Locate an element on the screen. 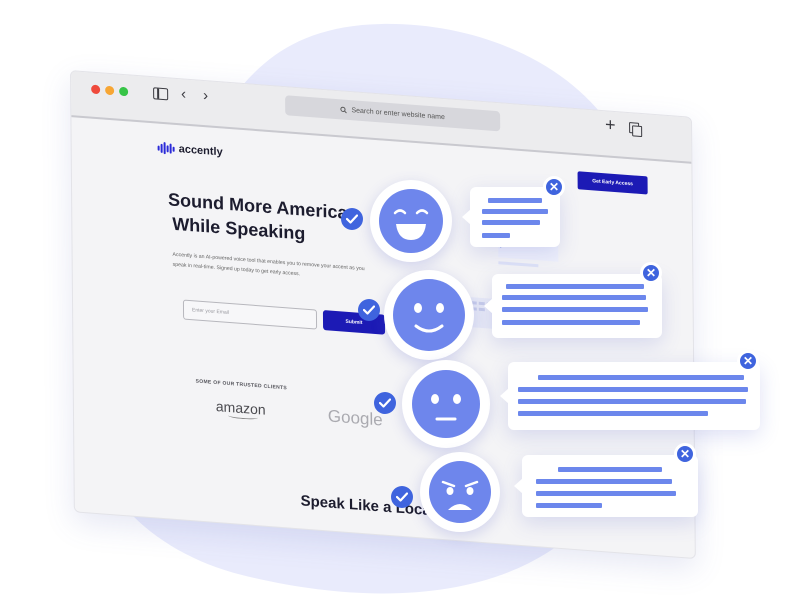 The width and height of the screenshot is (800, 612). brand-name: accently is located at coordinates (200, 151).